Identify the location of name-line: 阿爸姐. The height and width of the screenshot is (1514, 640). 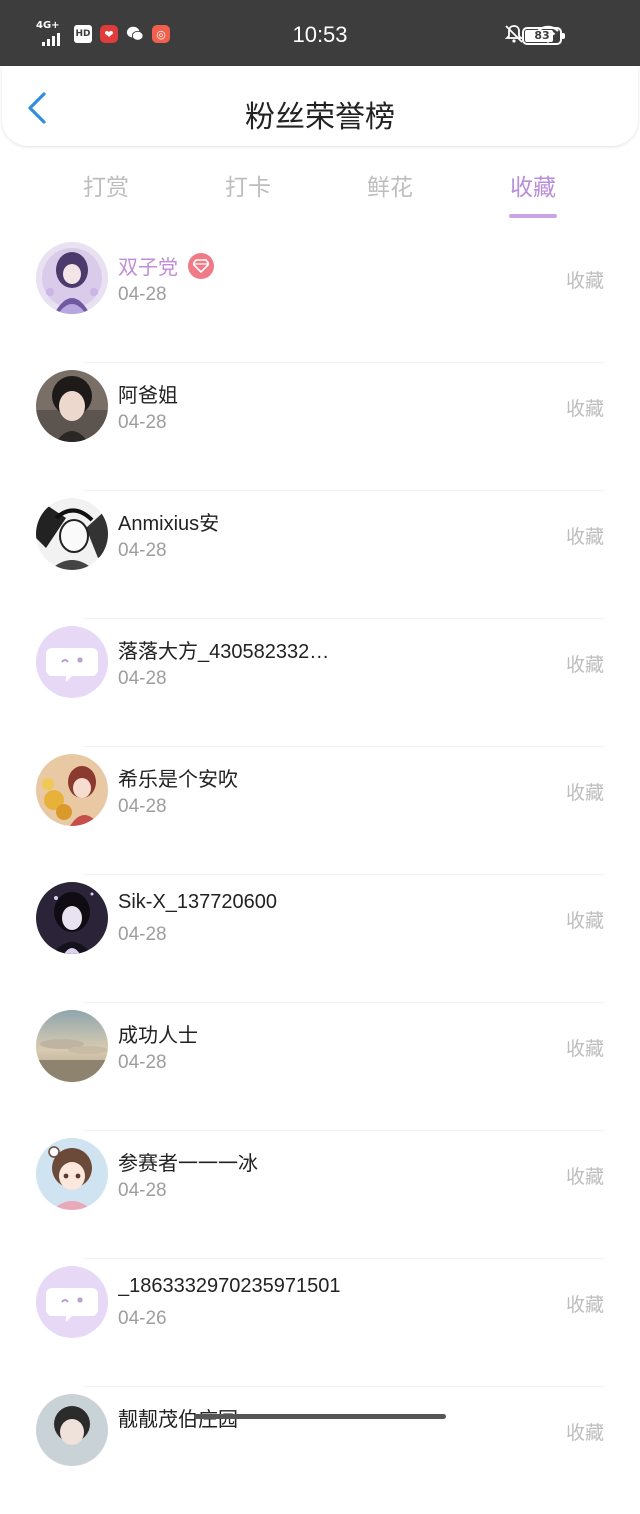
(148, 393).